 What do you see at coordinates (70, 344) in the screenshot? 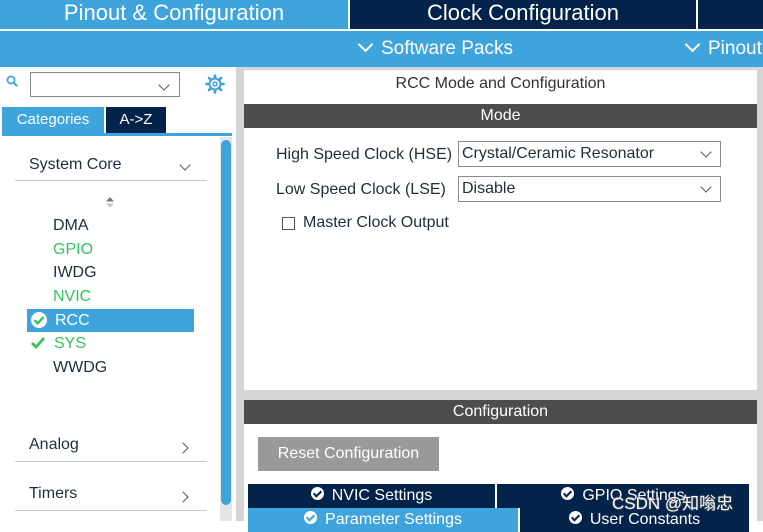
I see `peripheral-sys: SYS` at bounding box center [70, 344].